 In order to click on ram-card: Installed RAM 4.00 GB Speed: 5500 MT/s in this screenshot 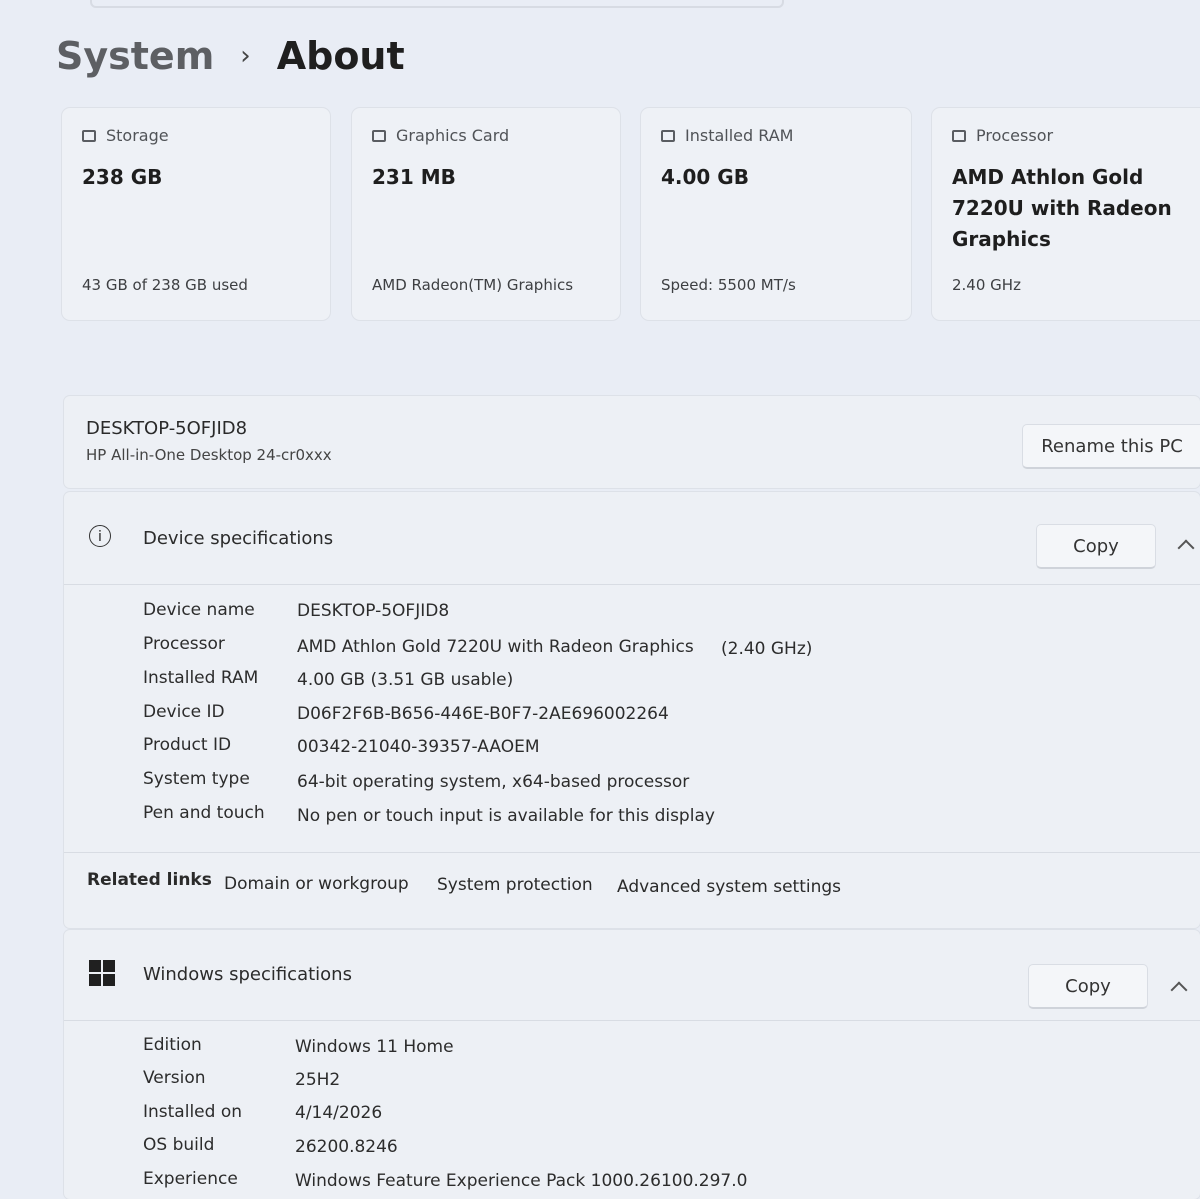, I will do `click(776, 214)`.